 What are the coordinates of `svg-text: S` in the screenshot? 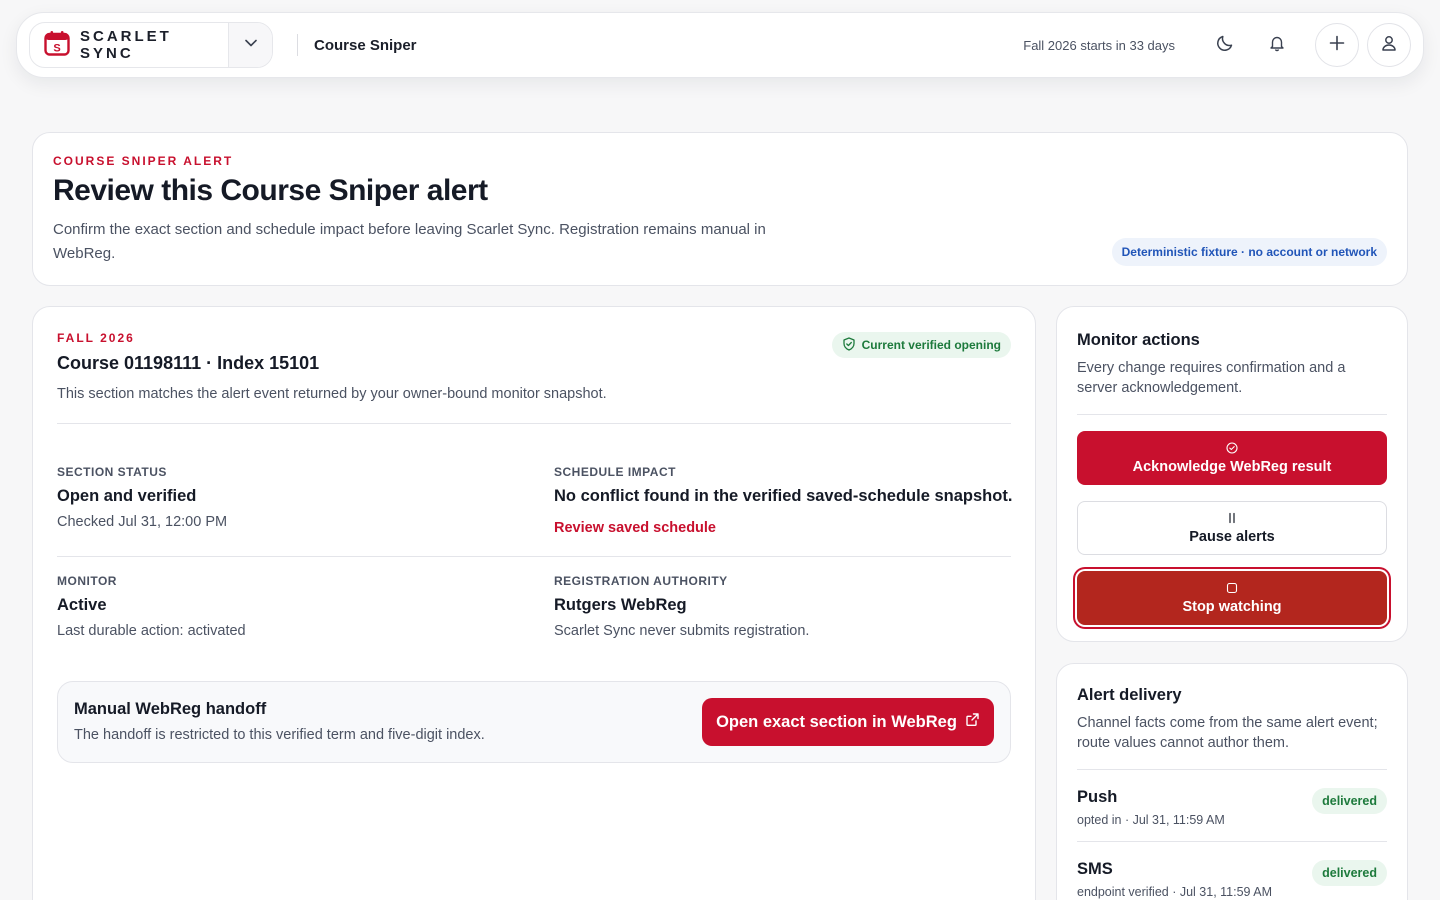 It's located at (56, 48).